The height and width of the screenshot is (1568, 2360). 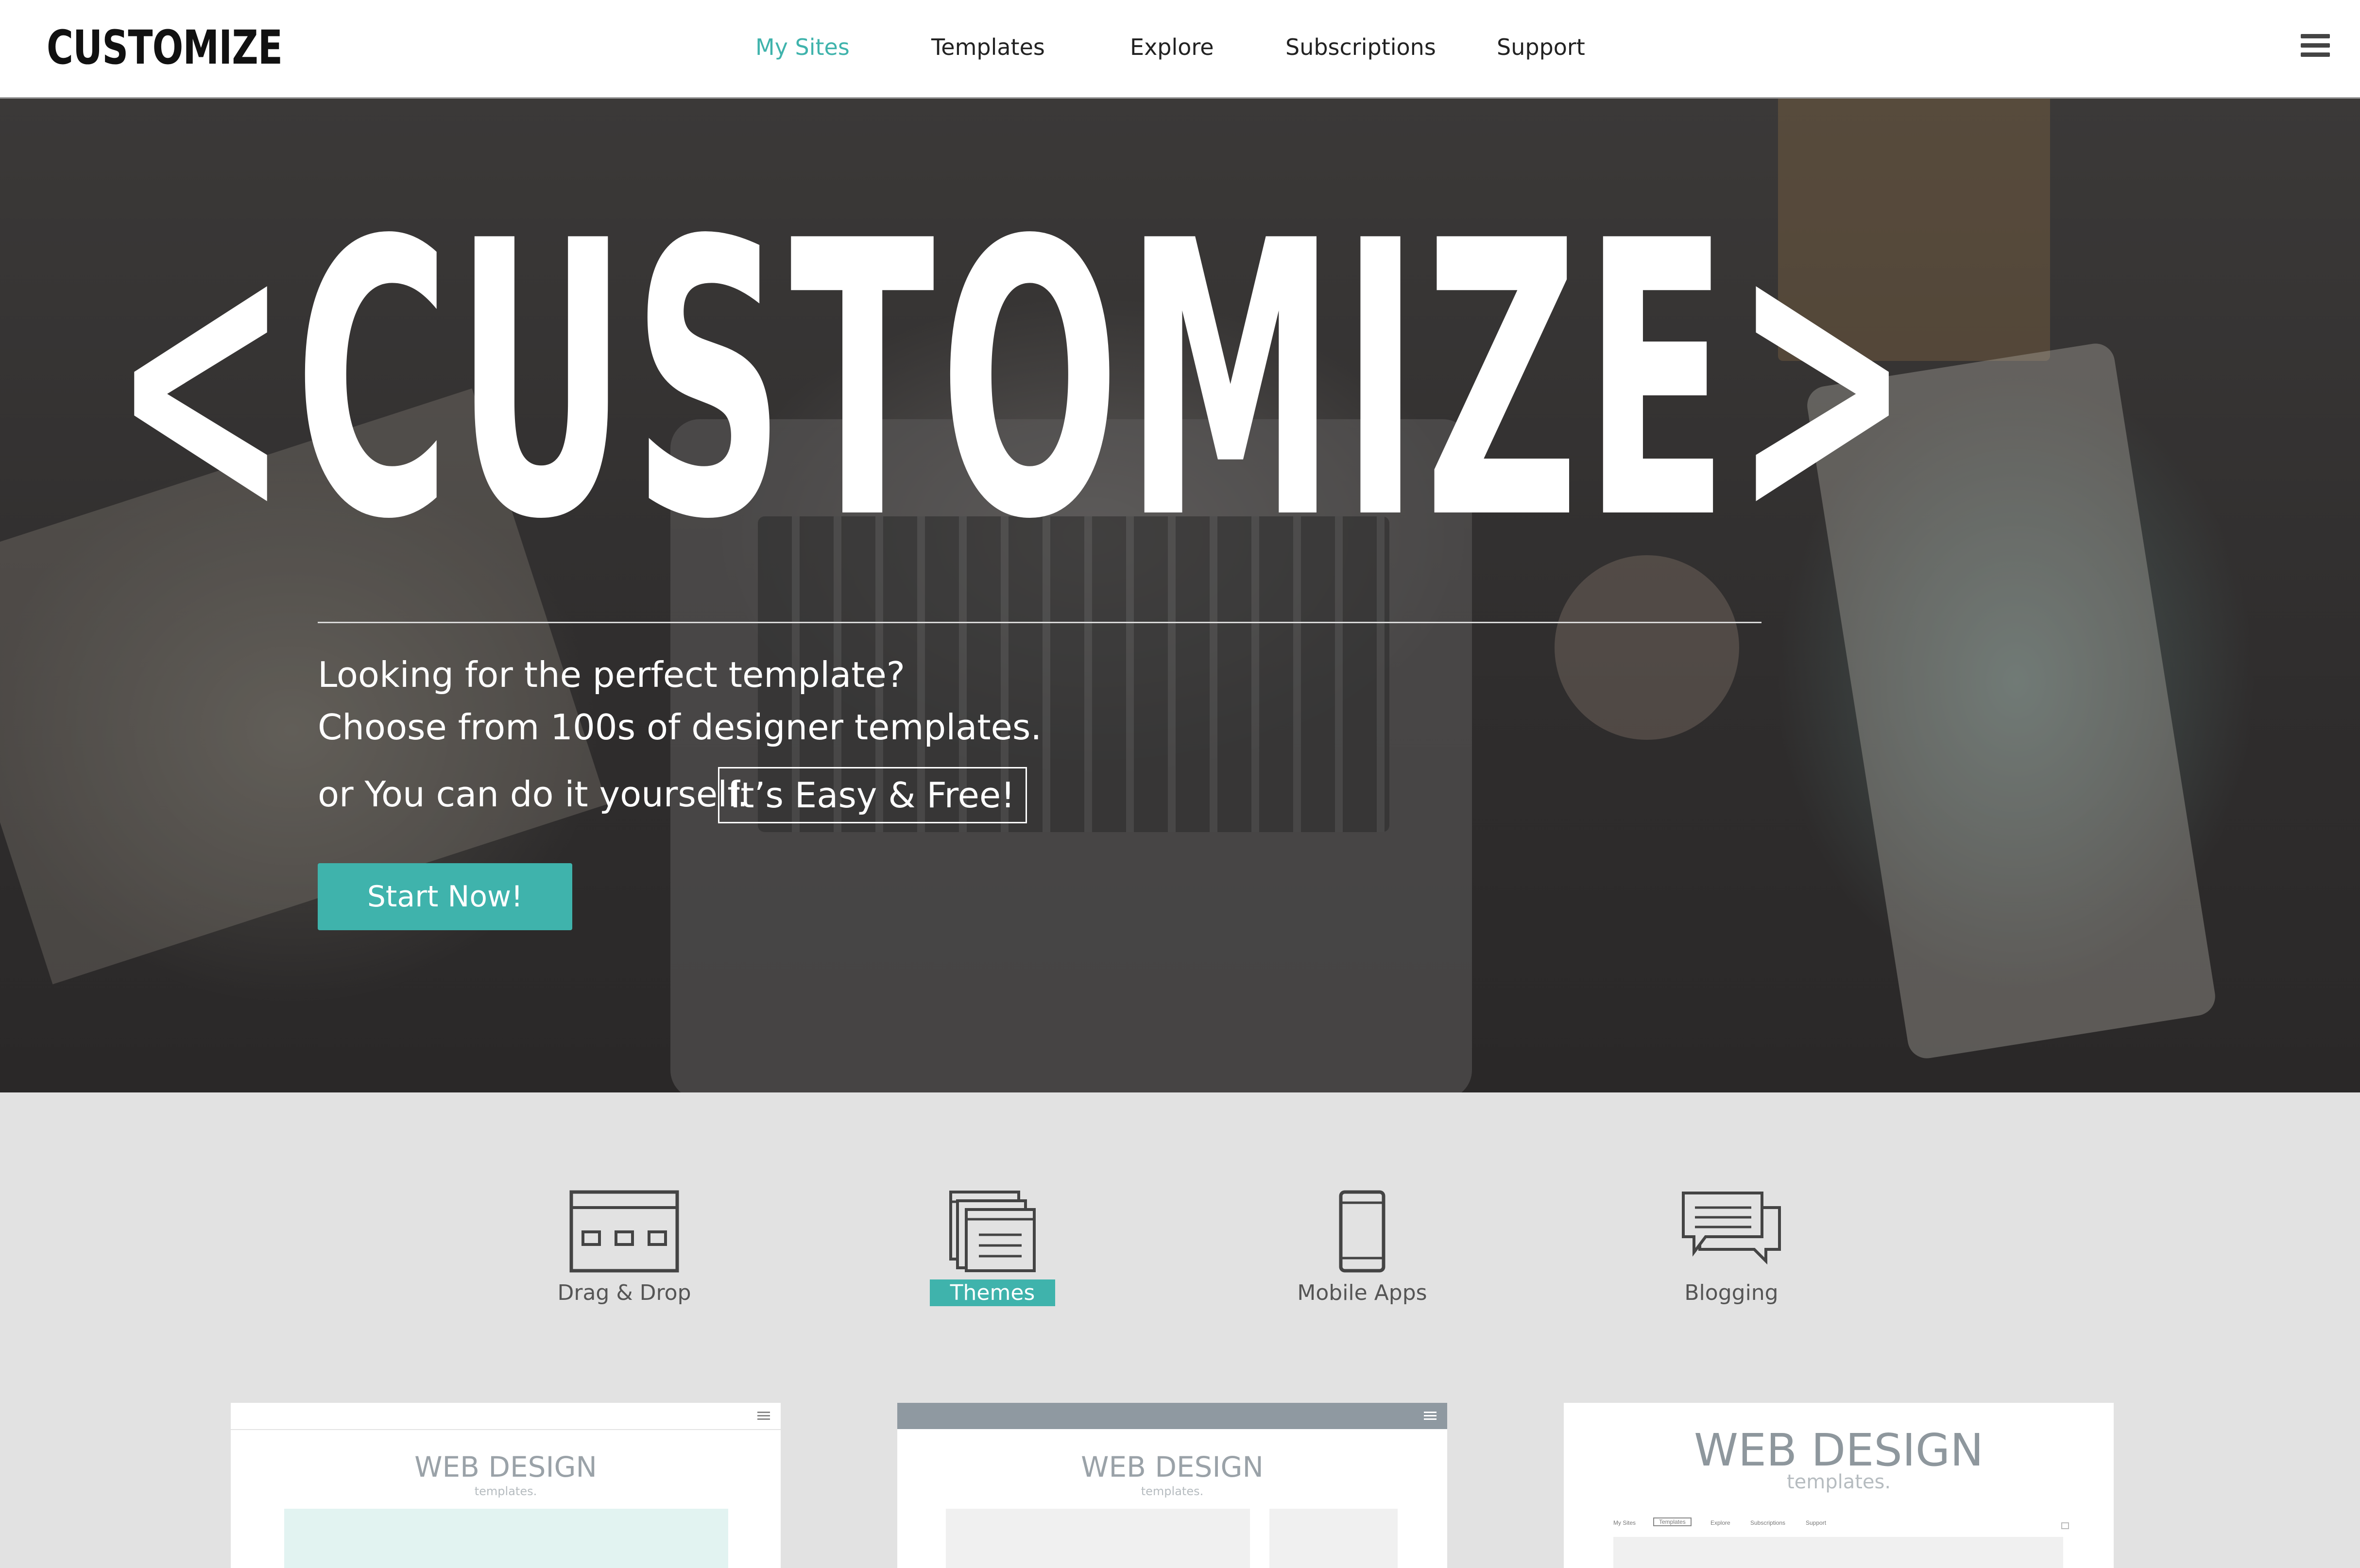 I want to click on start-now-button: Start Now!, so click(x=445, y=896).